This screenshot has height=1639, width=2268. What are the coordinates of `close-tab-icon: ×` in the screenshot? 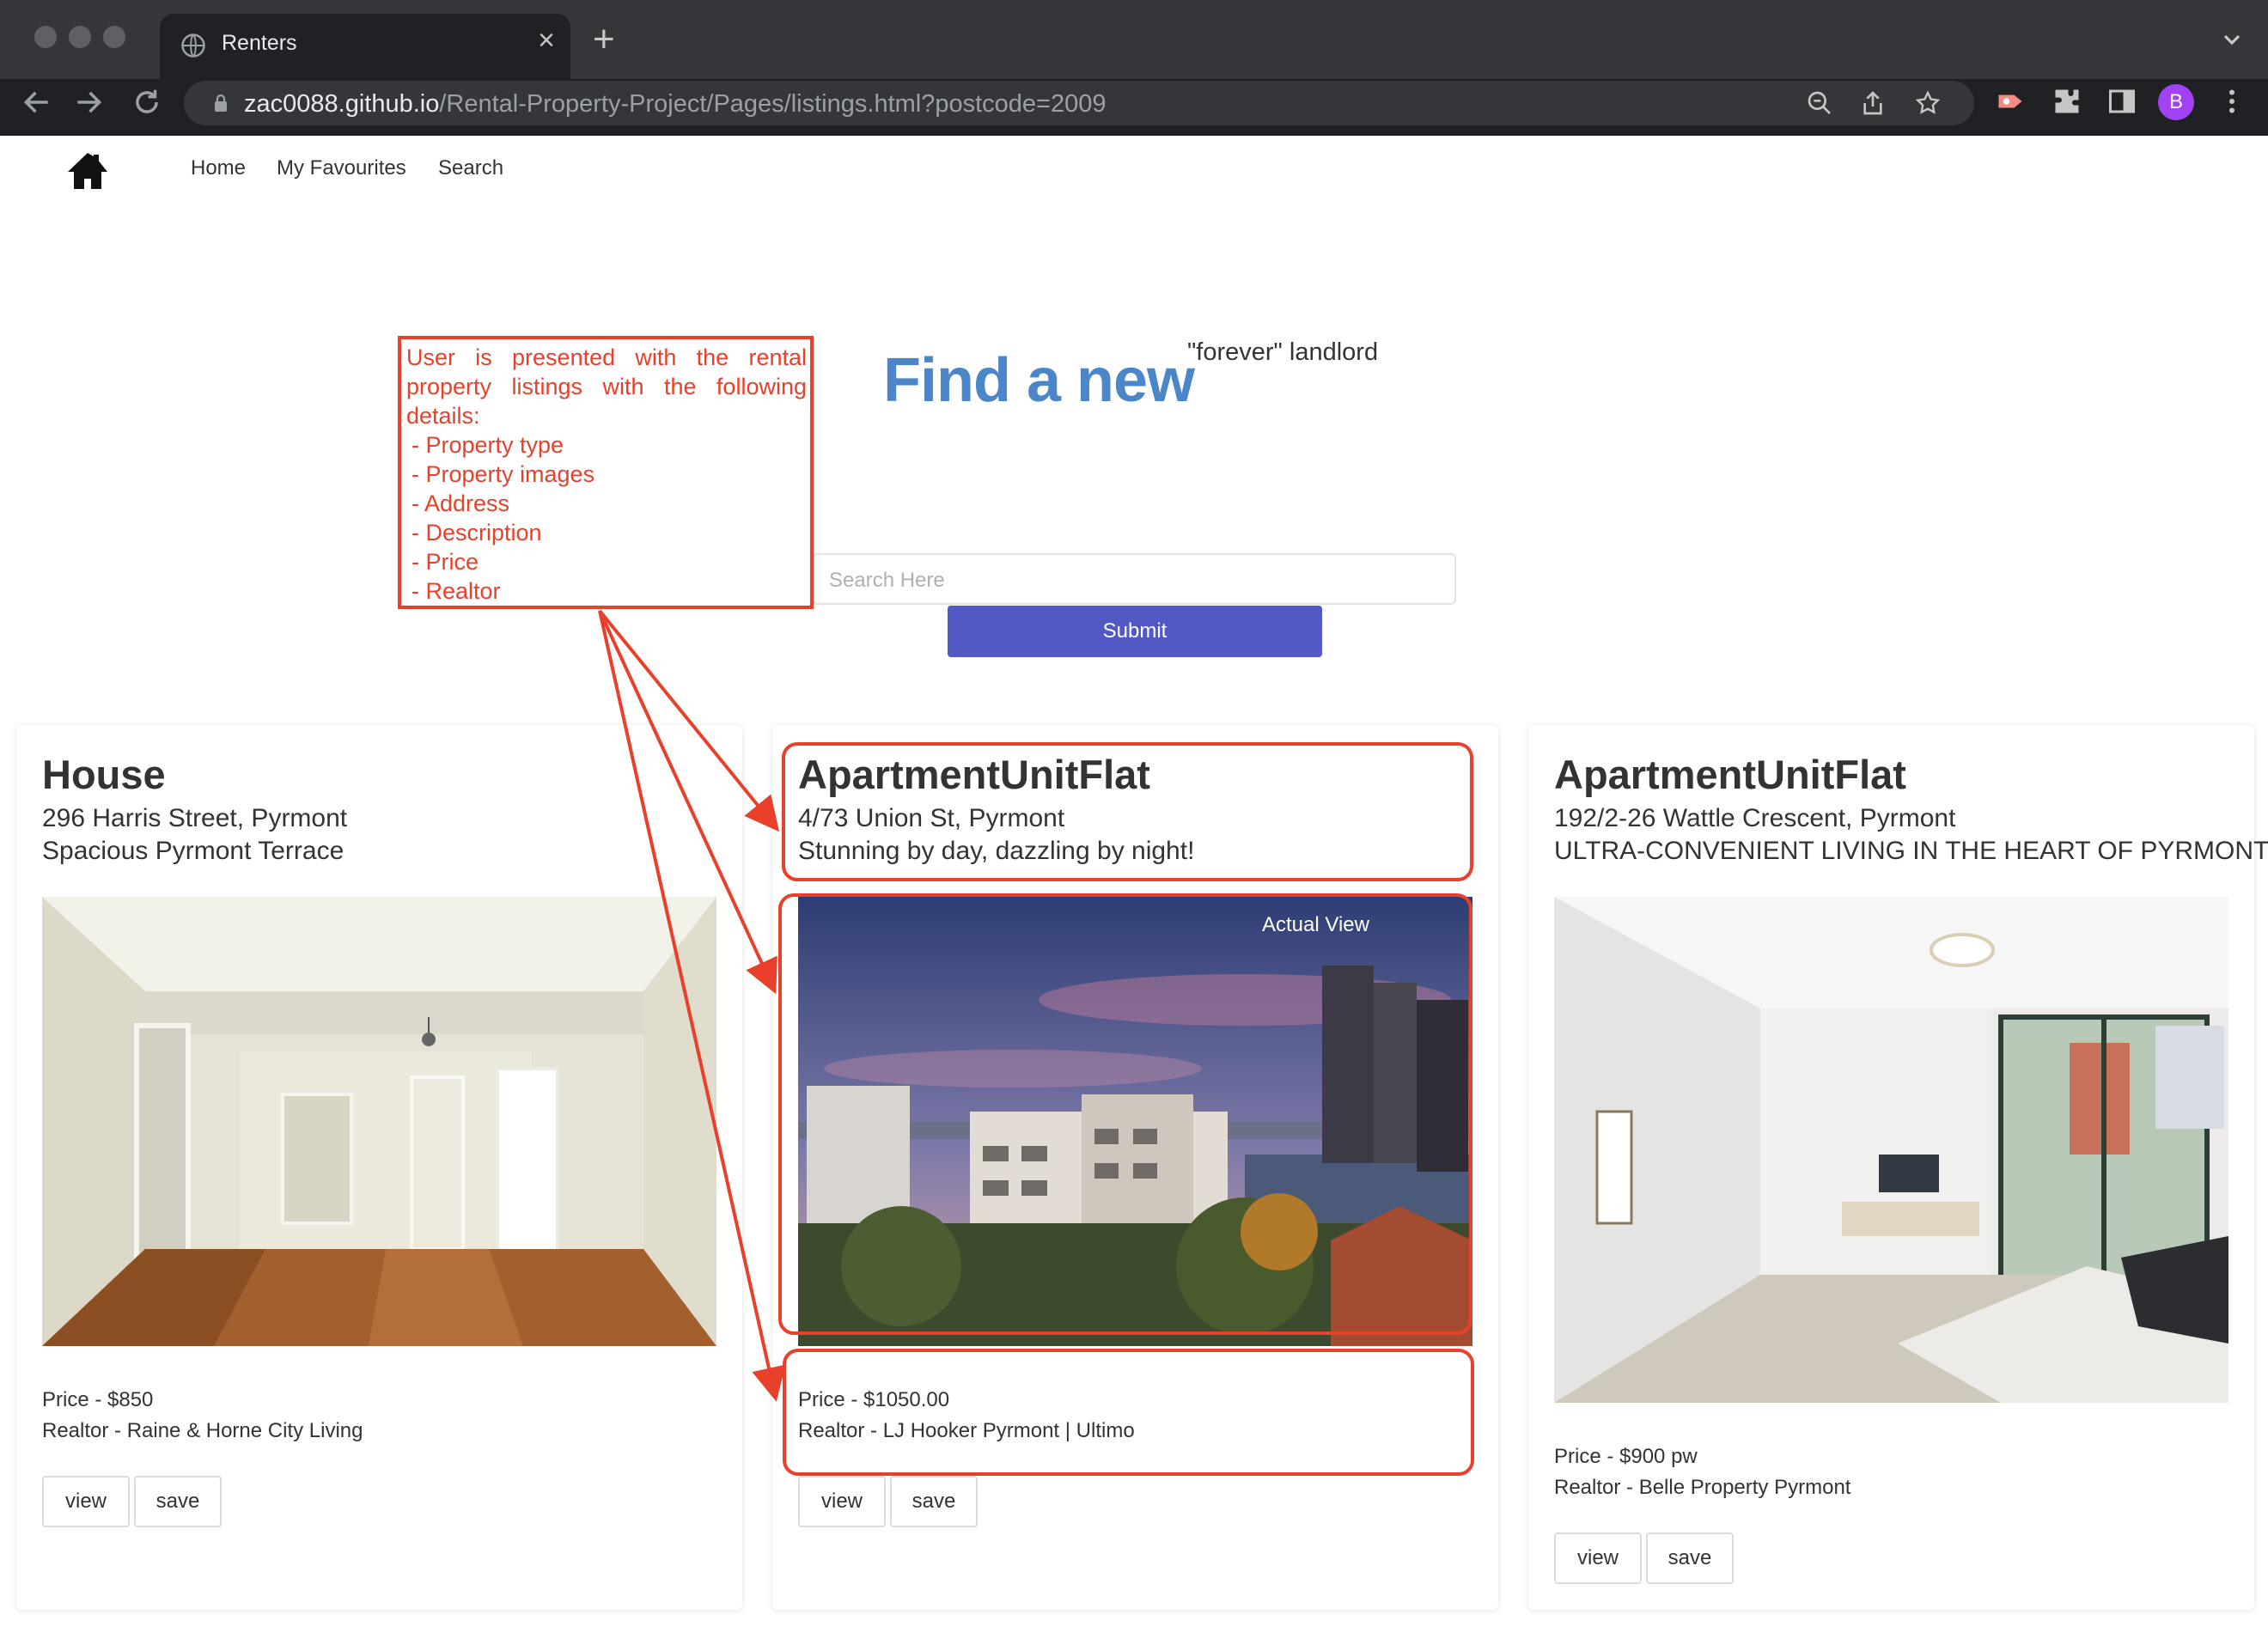 It's located at (546, 40).